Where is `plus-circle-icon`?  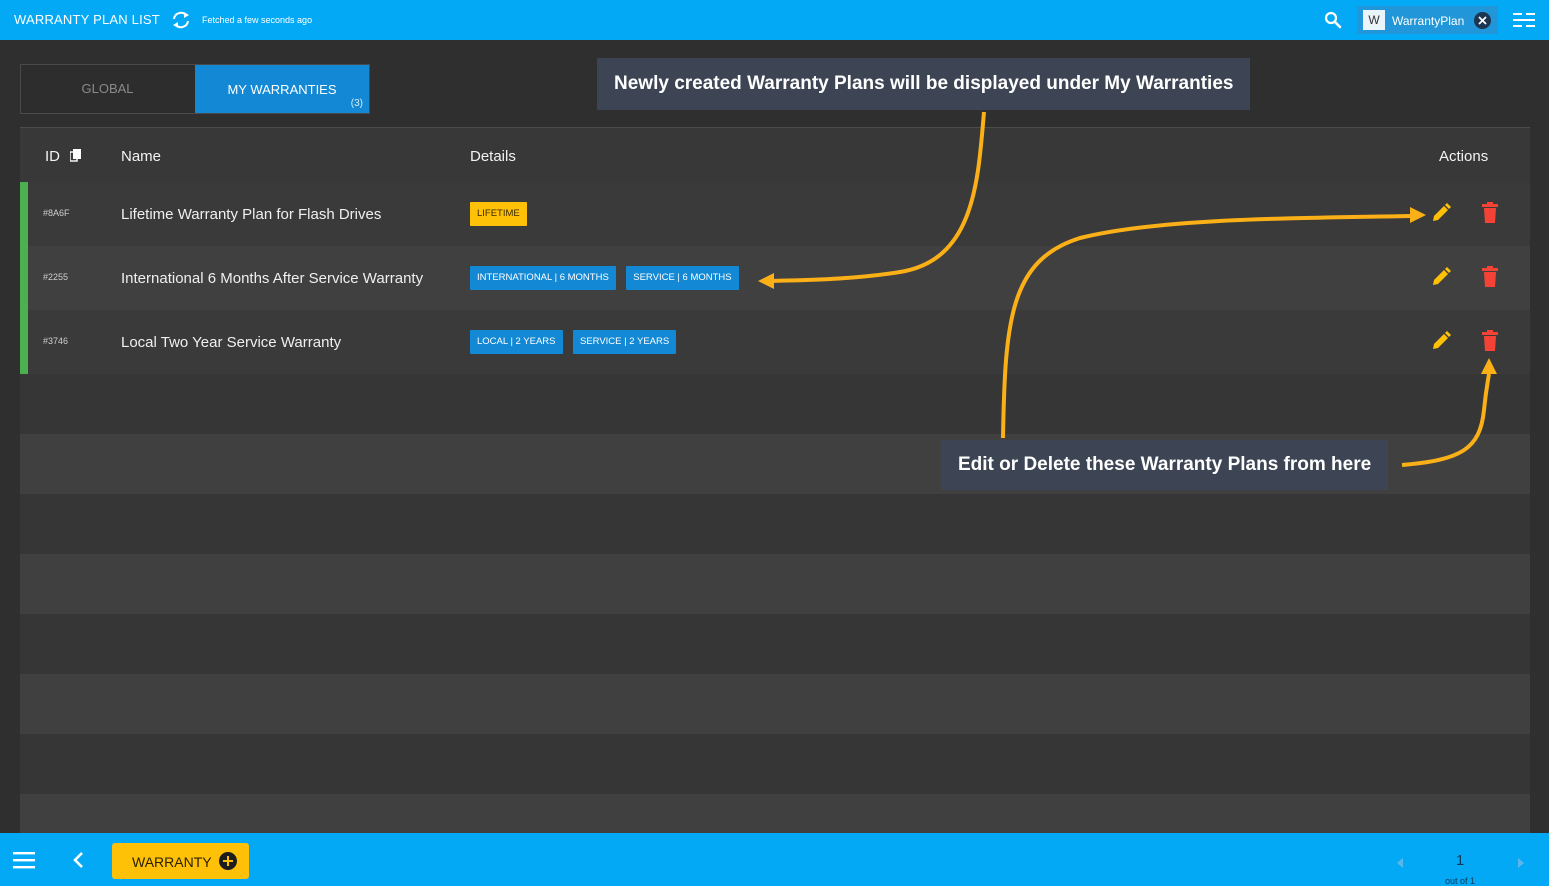 plus-circle-icon is located at coordinates (228, 861).